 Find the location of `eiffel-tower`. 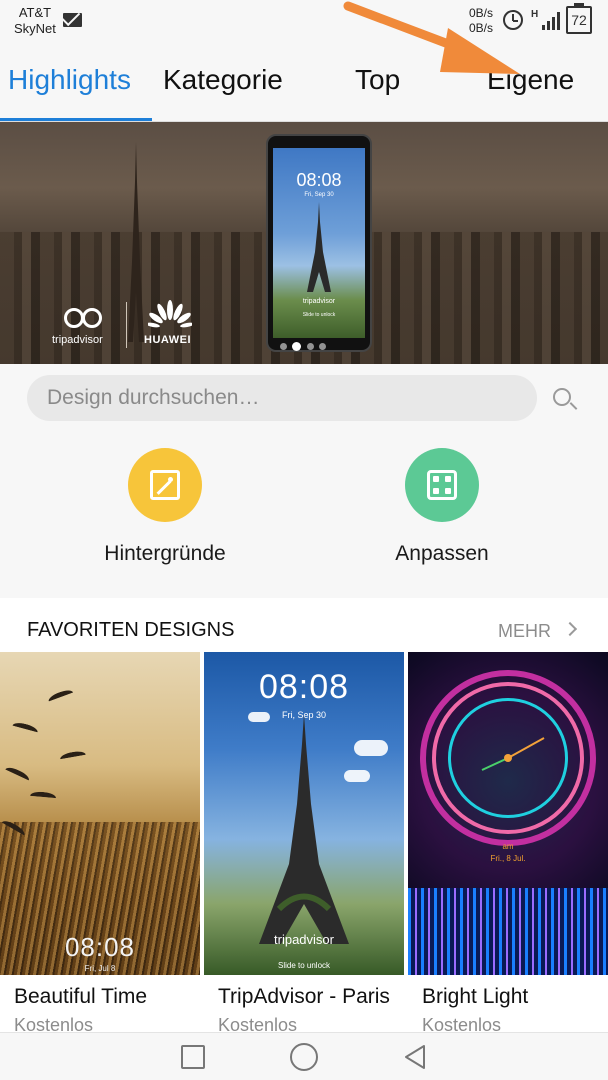

eiffel-tower is located at coordinates (304, 829).